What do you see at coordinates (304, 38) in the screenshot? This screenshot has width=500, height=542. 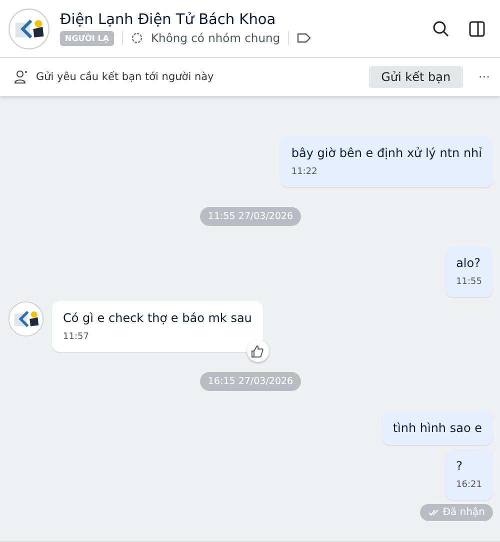 I see `tag-icon` at bounding box center [304, 38].